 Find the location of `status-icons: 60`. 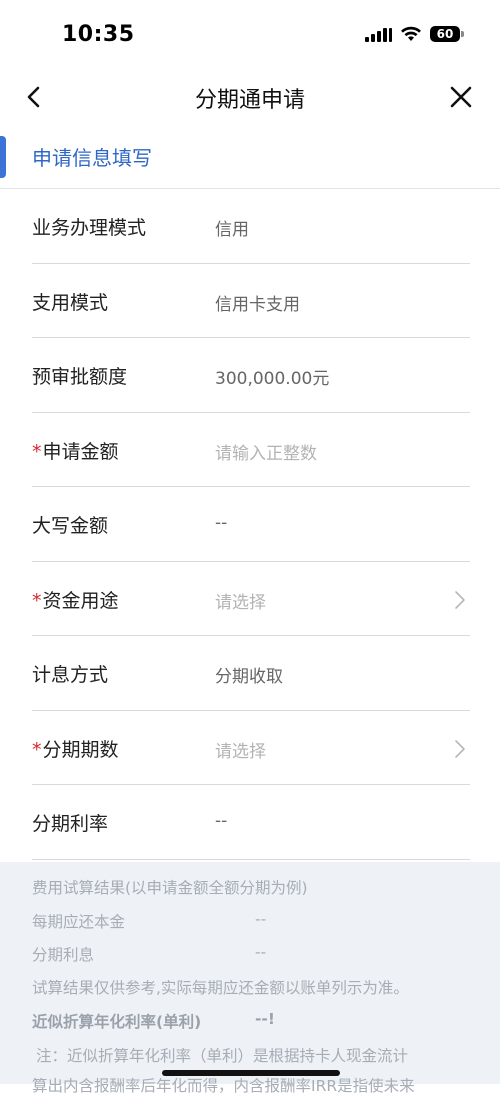

status-icons: 60 is located at coordinates (414, 34).